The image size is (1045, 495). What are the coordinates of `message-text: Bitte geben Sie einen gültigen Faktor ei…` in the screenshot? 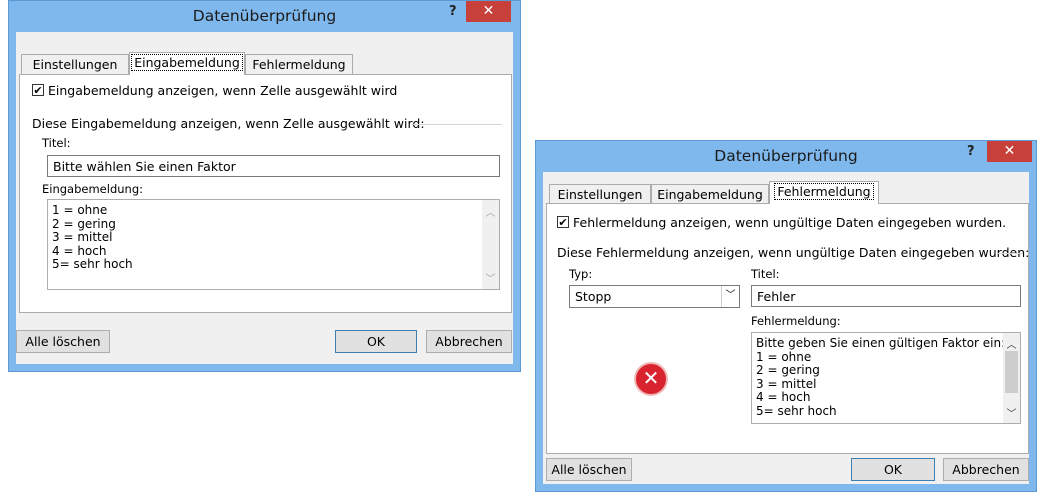 It's located at (881, 377).